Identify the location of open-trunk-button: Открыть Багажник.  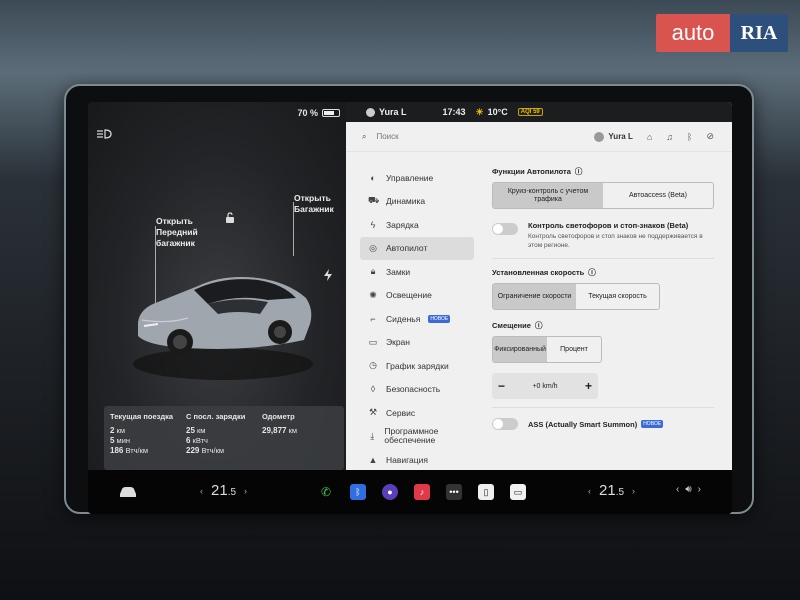
(314, 204).